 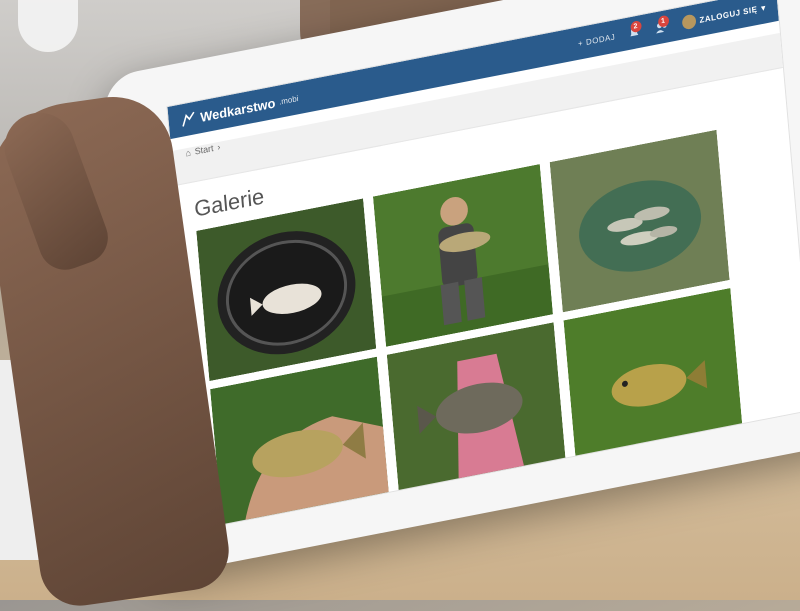 What do you see at coordinates (634, 30) in the screenshot?
I see `notifications-button: 2` at bounding box center [634, 30].